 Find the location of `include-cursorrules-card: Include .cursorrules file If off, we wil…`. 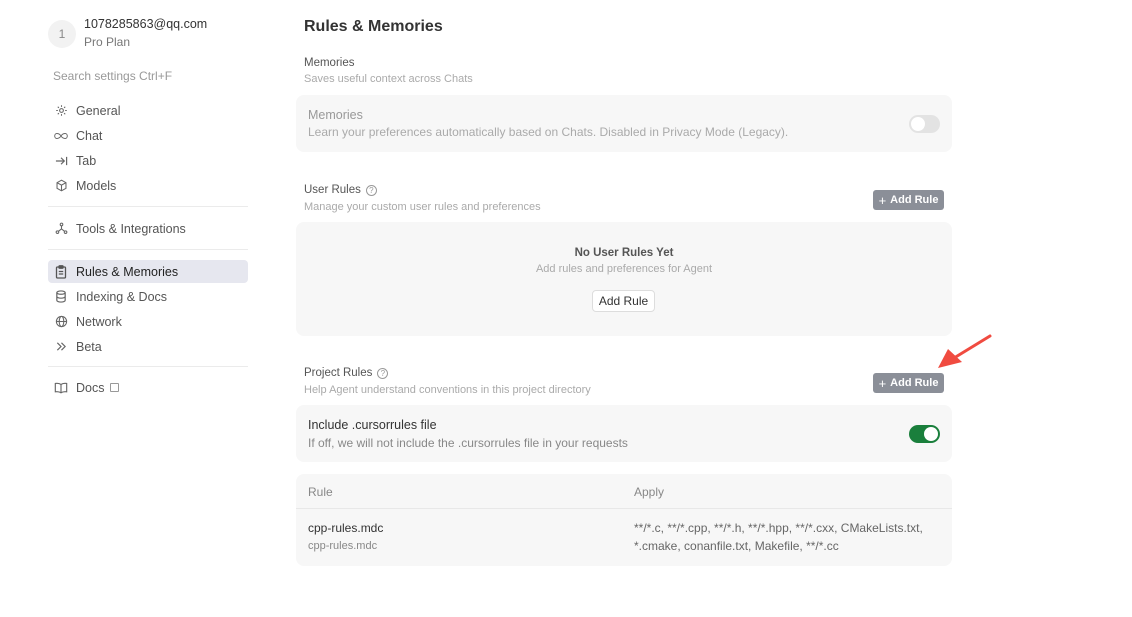

include-cursorrules-card: Include .cursorrules file If off, we wil… is located at coordinates (624, 433).